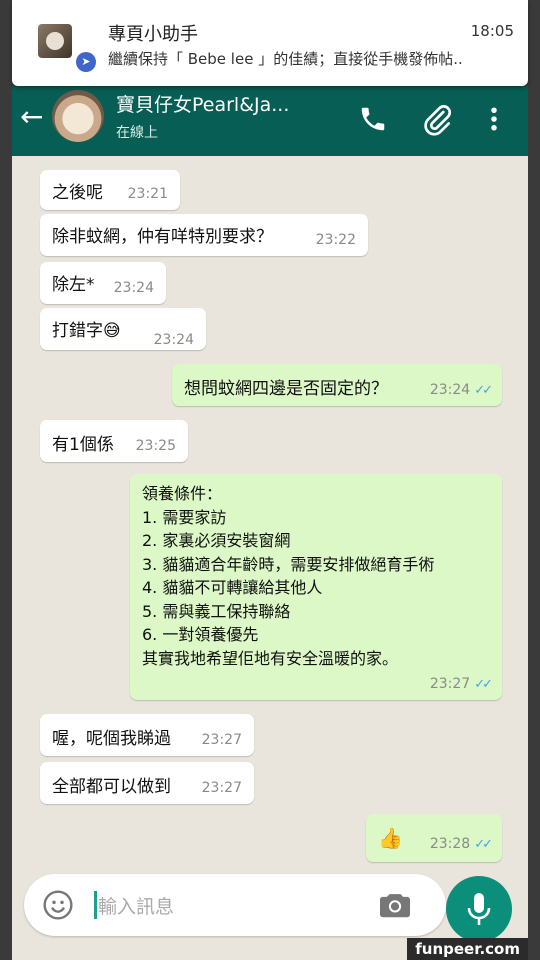 This screenshot has width=540, height=960. What do you see at coordinates (450, 844) in the screenshot?
I see `message-time: 23:28` at bounding box center [450, 844].